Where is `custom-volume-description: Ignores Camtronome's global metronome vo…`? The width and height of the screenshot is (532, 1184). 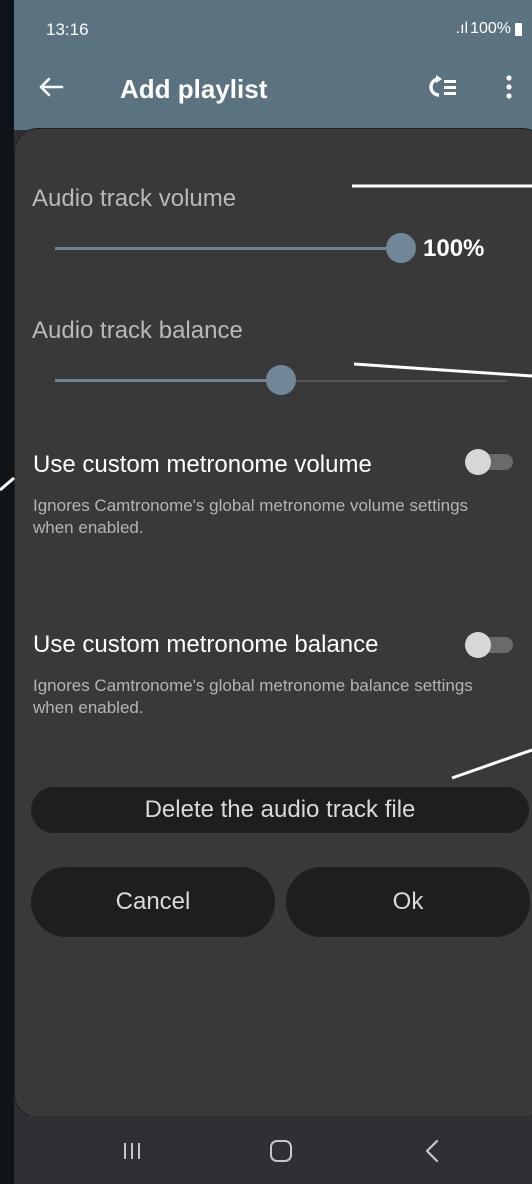
custom-volume-description: Ignores Camtronome's global metronome vo… is located at coordinates (251, 516).